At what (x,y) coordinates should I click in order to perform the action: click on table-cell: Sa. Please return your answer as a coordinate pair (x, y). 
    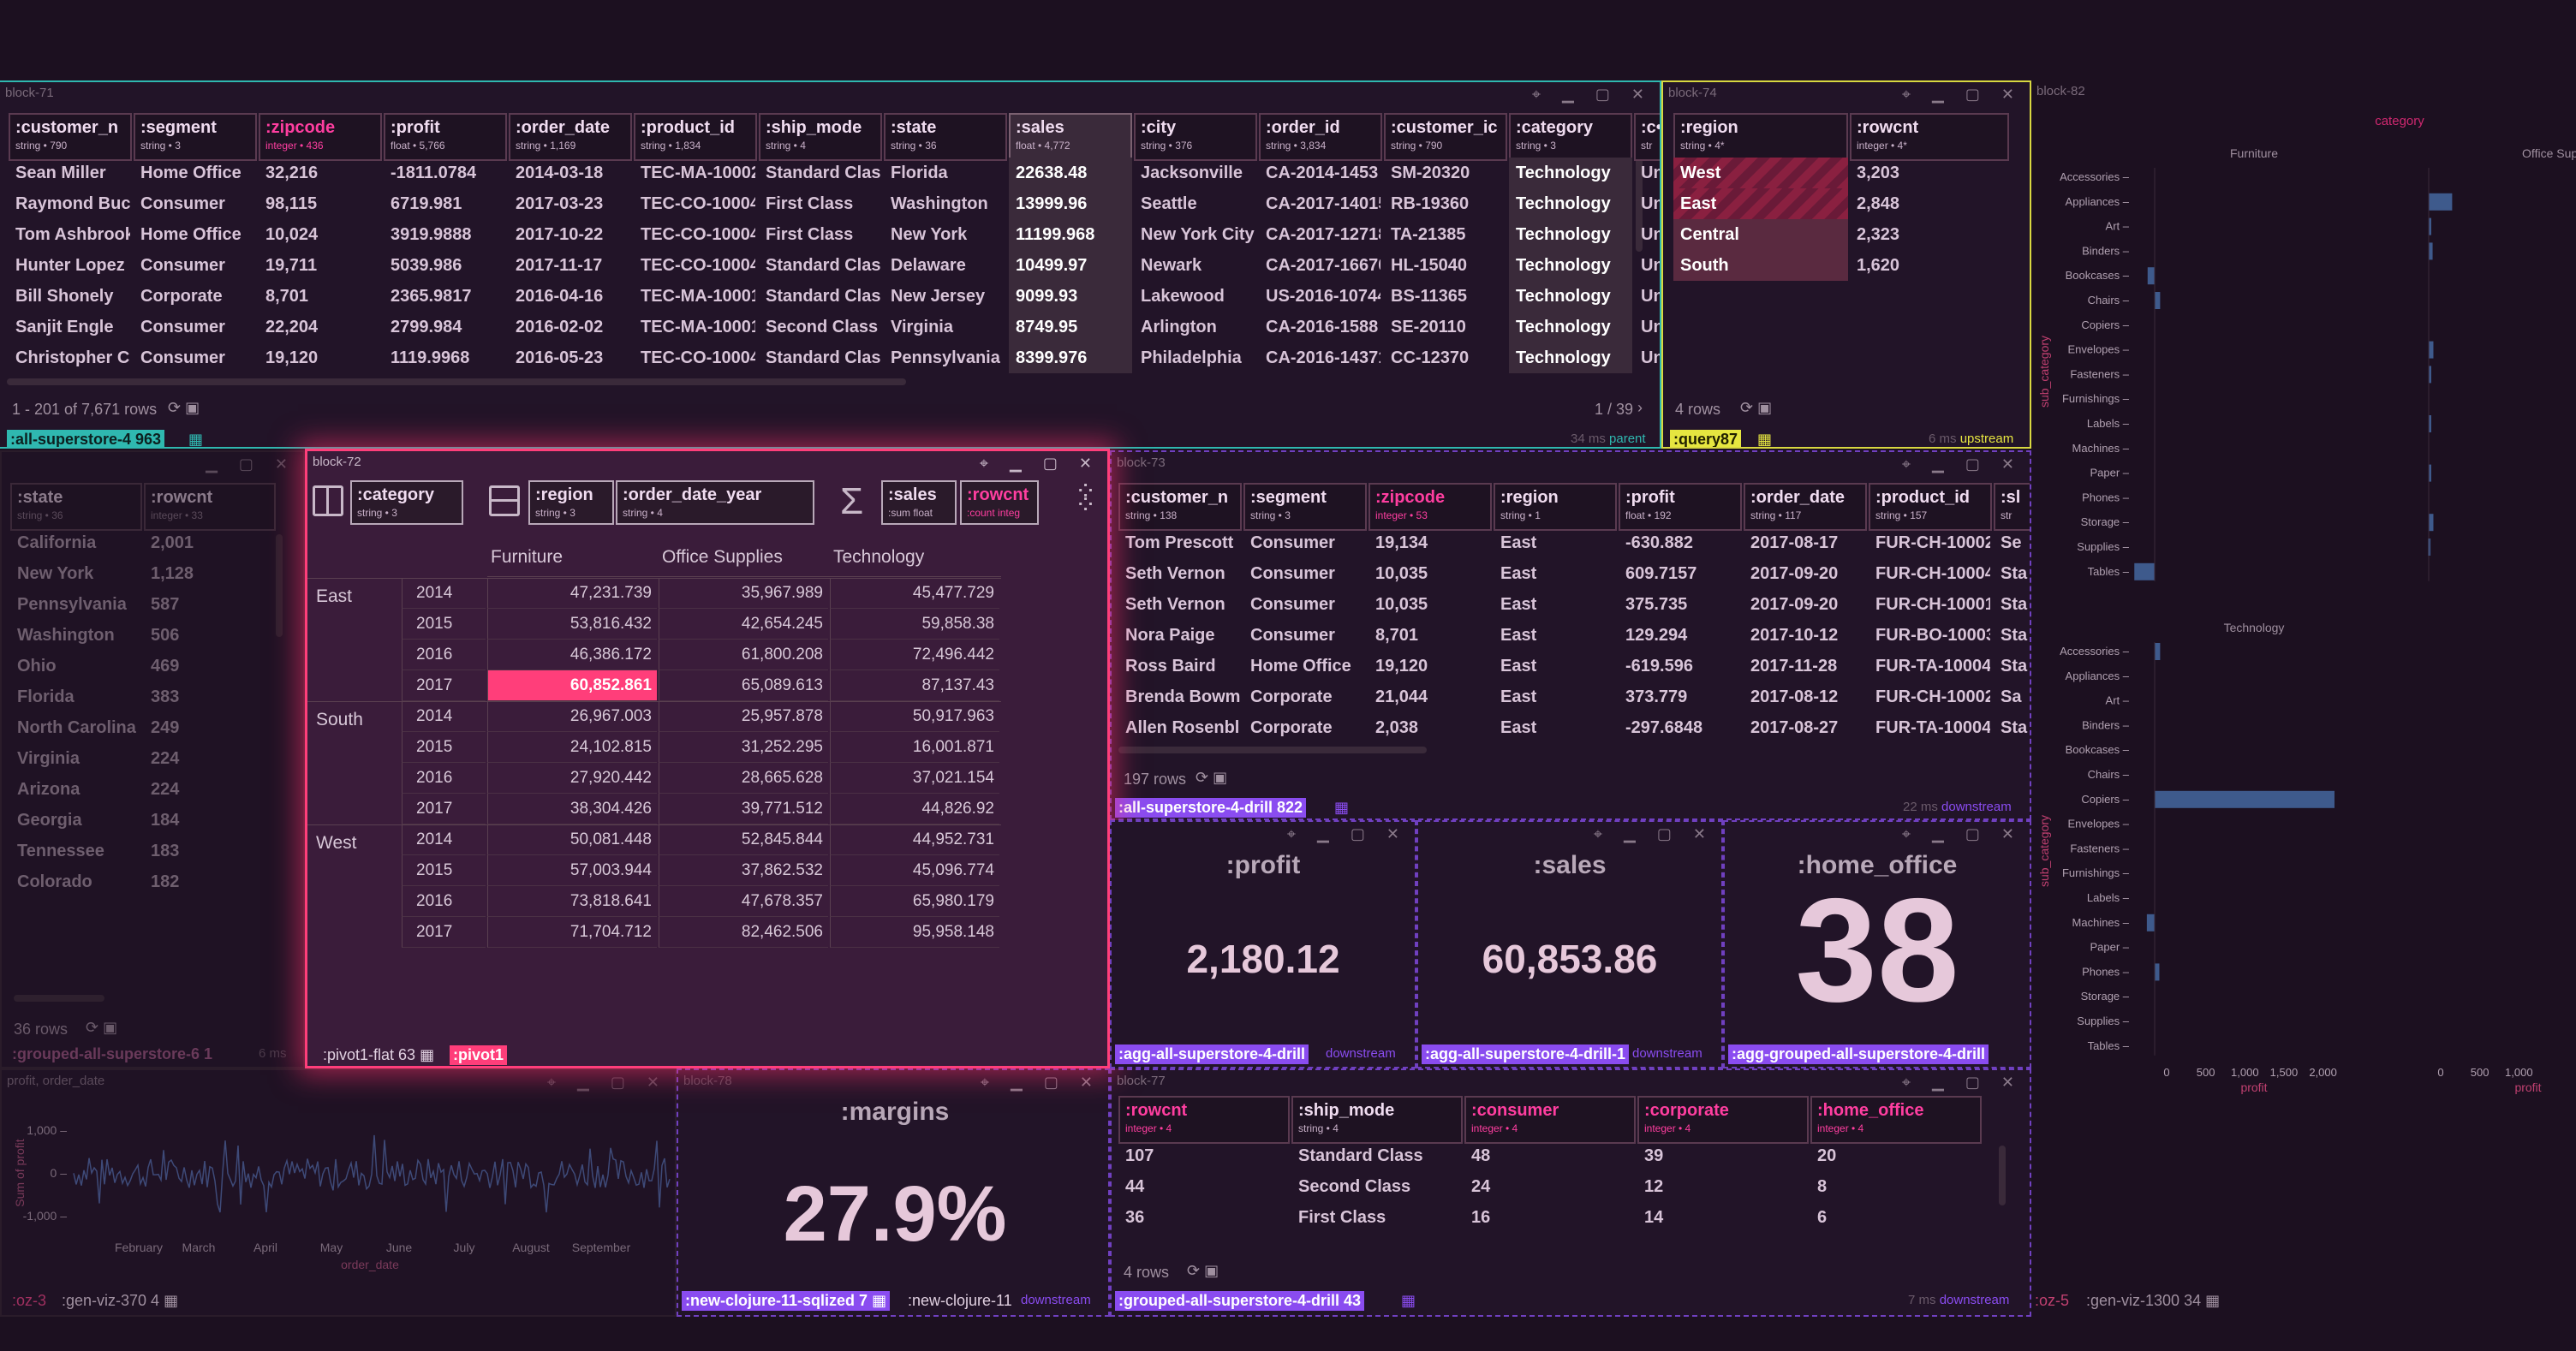
    Looking at the image, I should click on (2016, 697).